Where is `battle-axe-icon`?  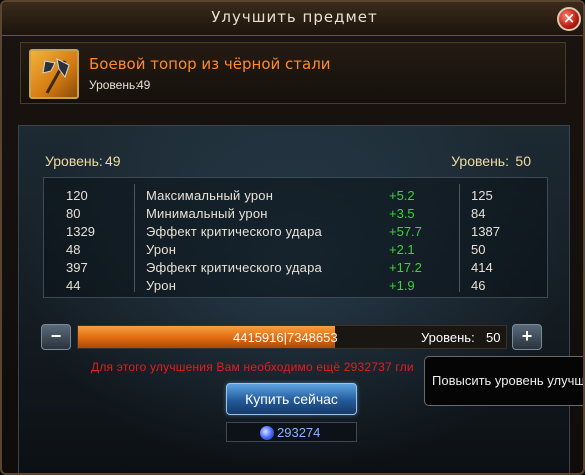
battle-axe-icon is located at coordinates (54, 74).